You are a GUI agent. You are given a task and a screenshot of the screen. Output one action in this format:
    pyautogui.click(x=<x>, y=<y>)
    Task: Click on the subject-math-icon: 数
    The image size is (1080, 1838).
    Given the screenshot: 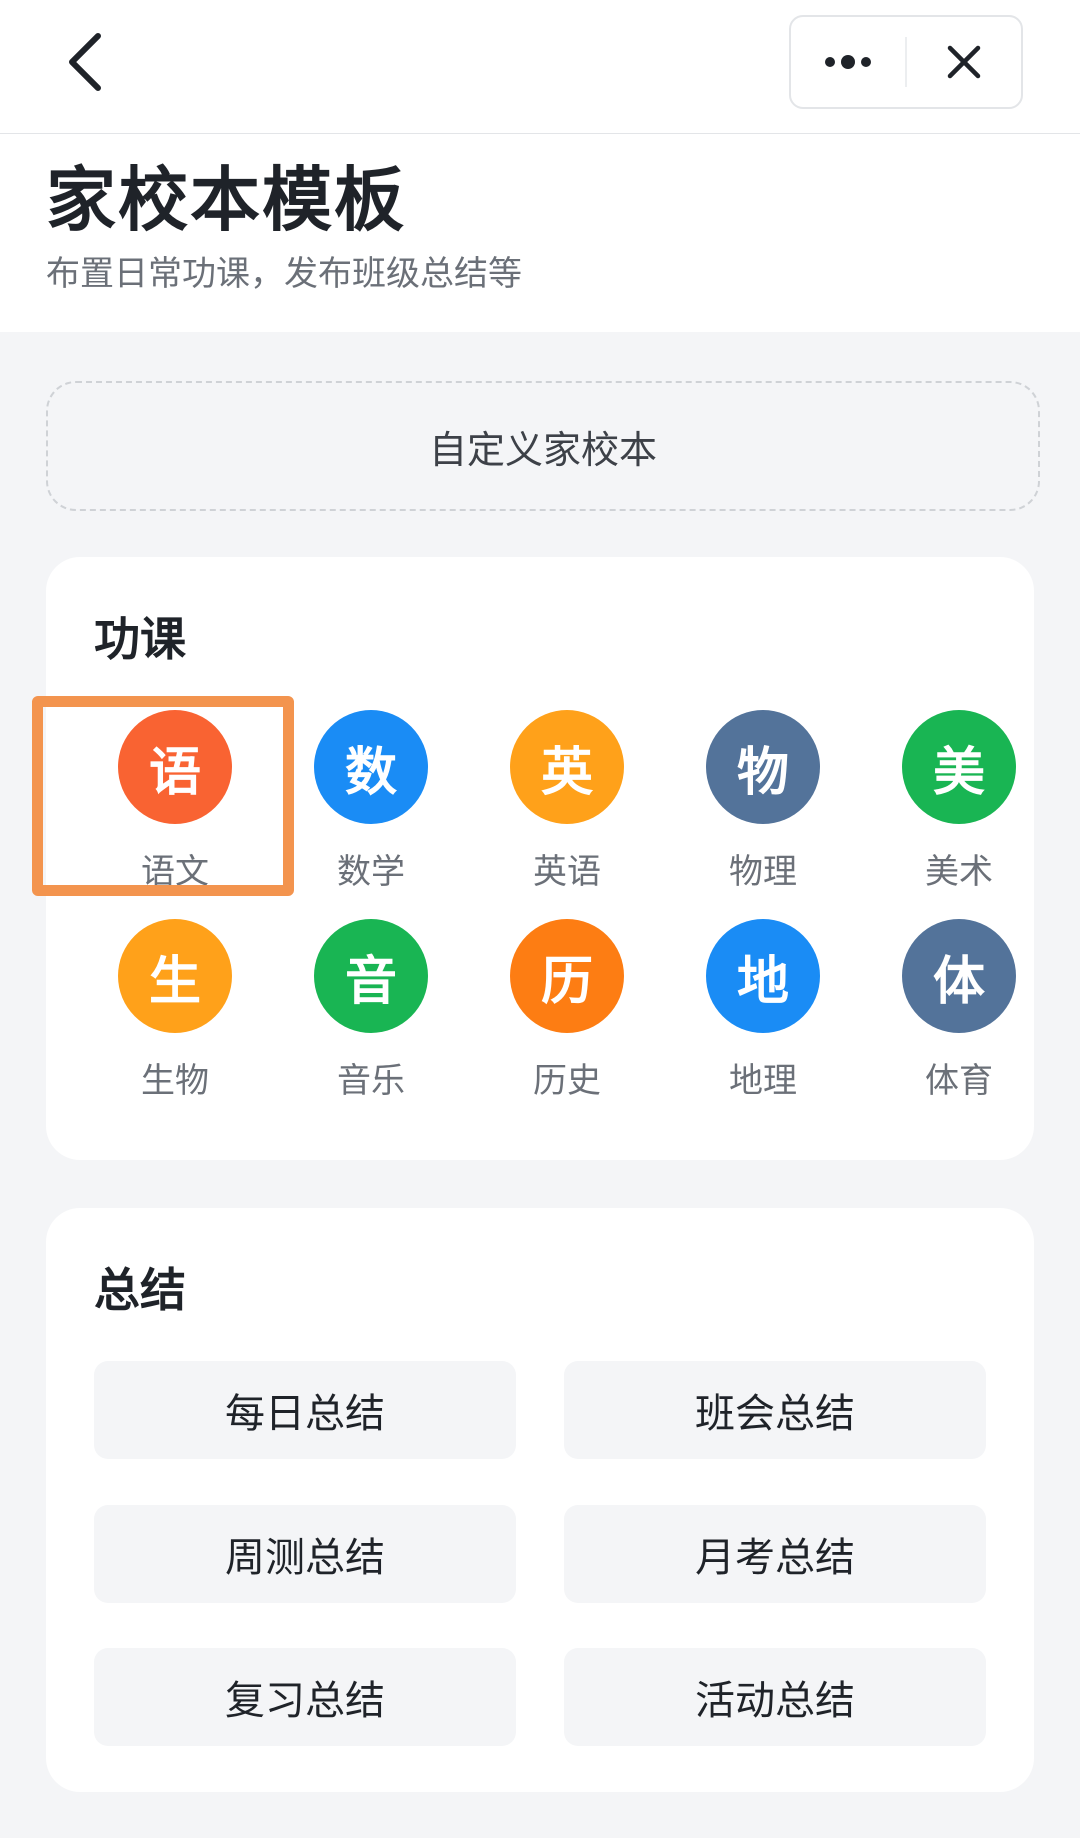 What is the action you would take?
    pyautogui.click(x=371, y=767)
    